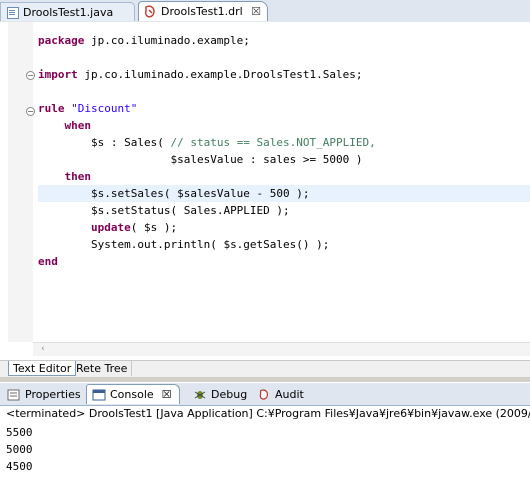 Image resolution: width=530 pixels, height=487 pixels. What do you see at coordinates (19, 466) in the screenshot?
I see `console-line: 4500` at bounding box center [19, 466].